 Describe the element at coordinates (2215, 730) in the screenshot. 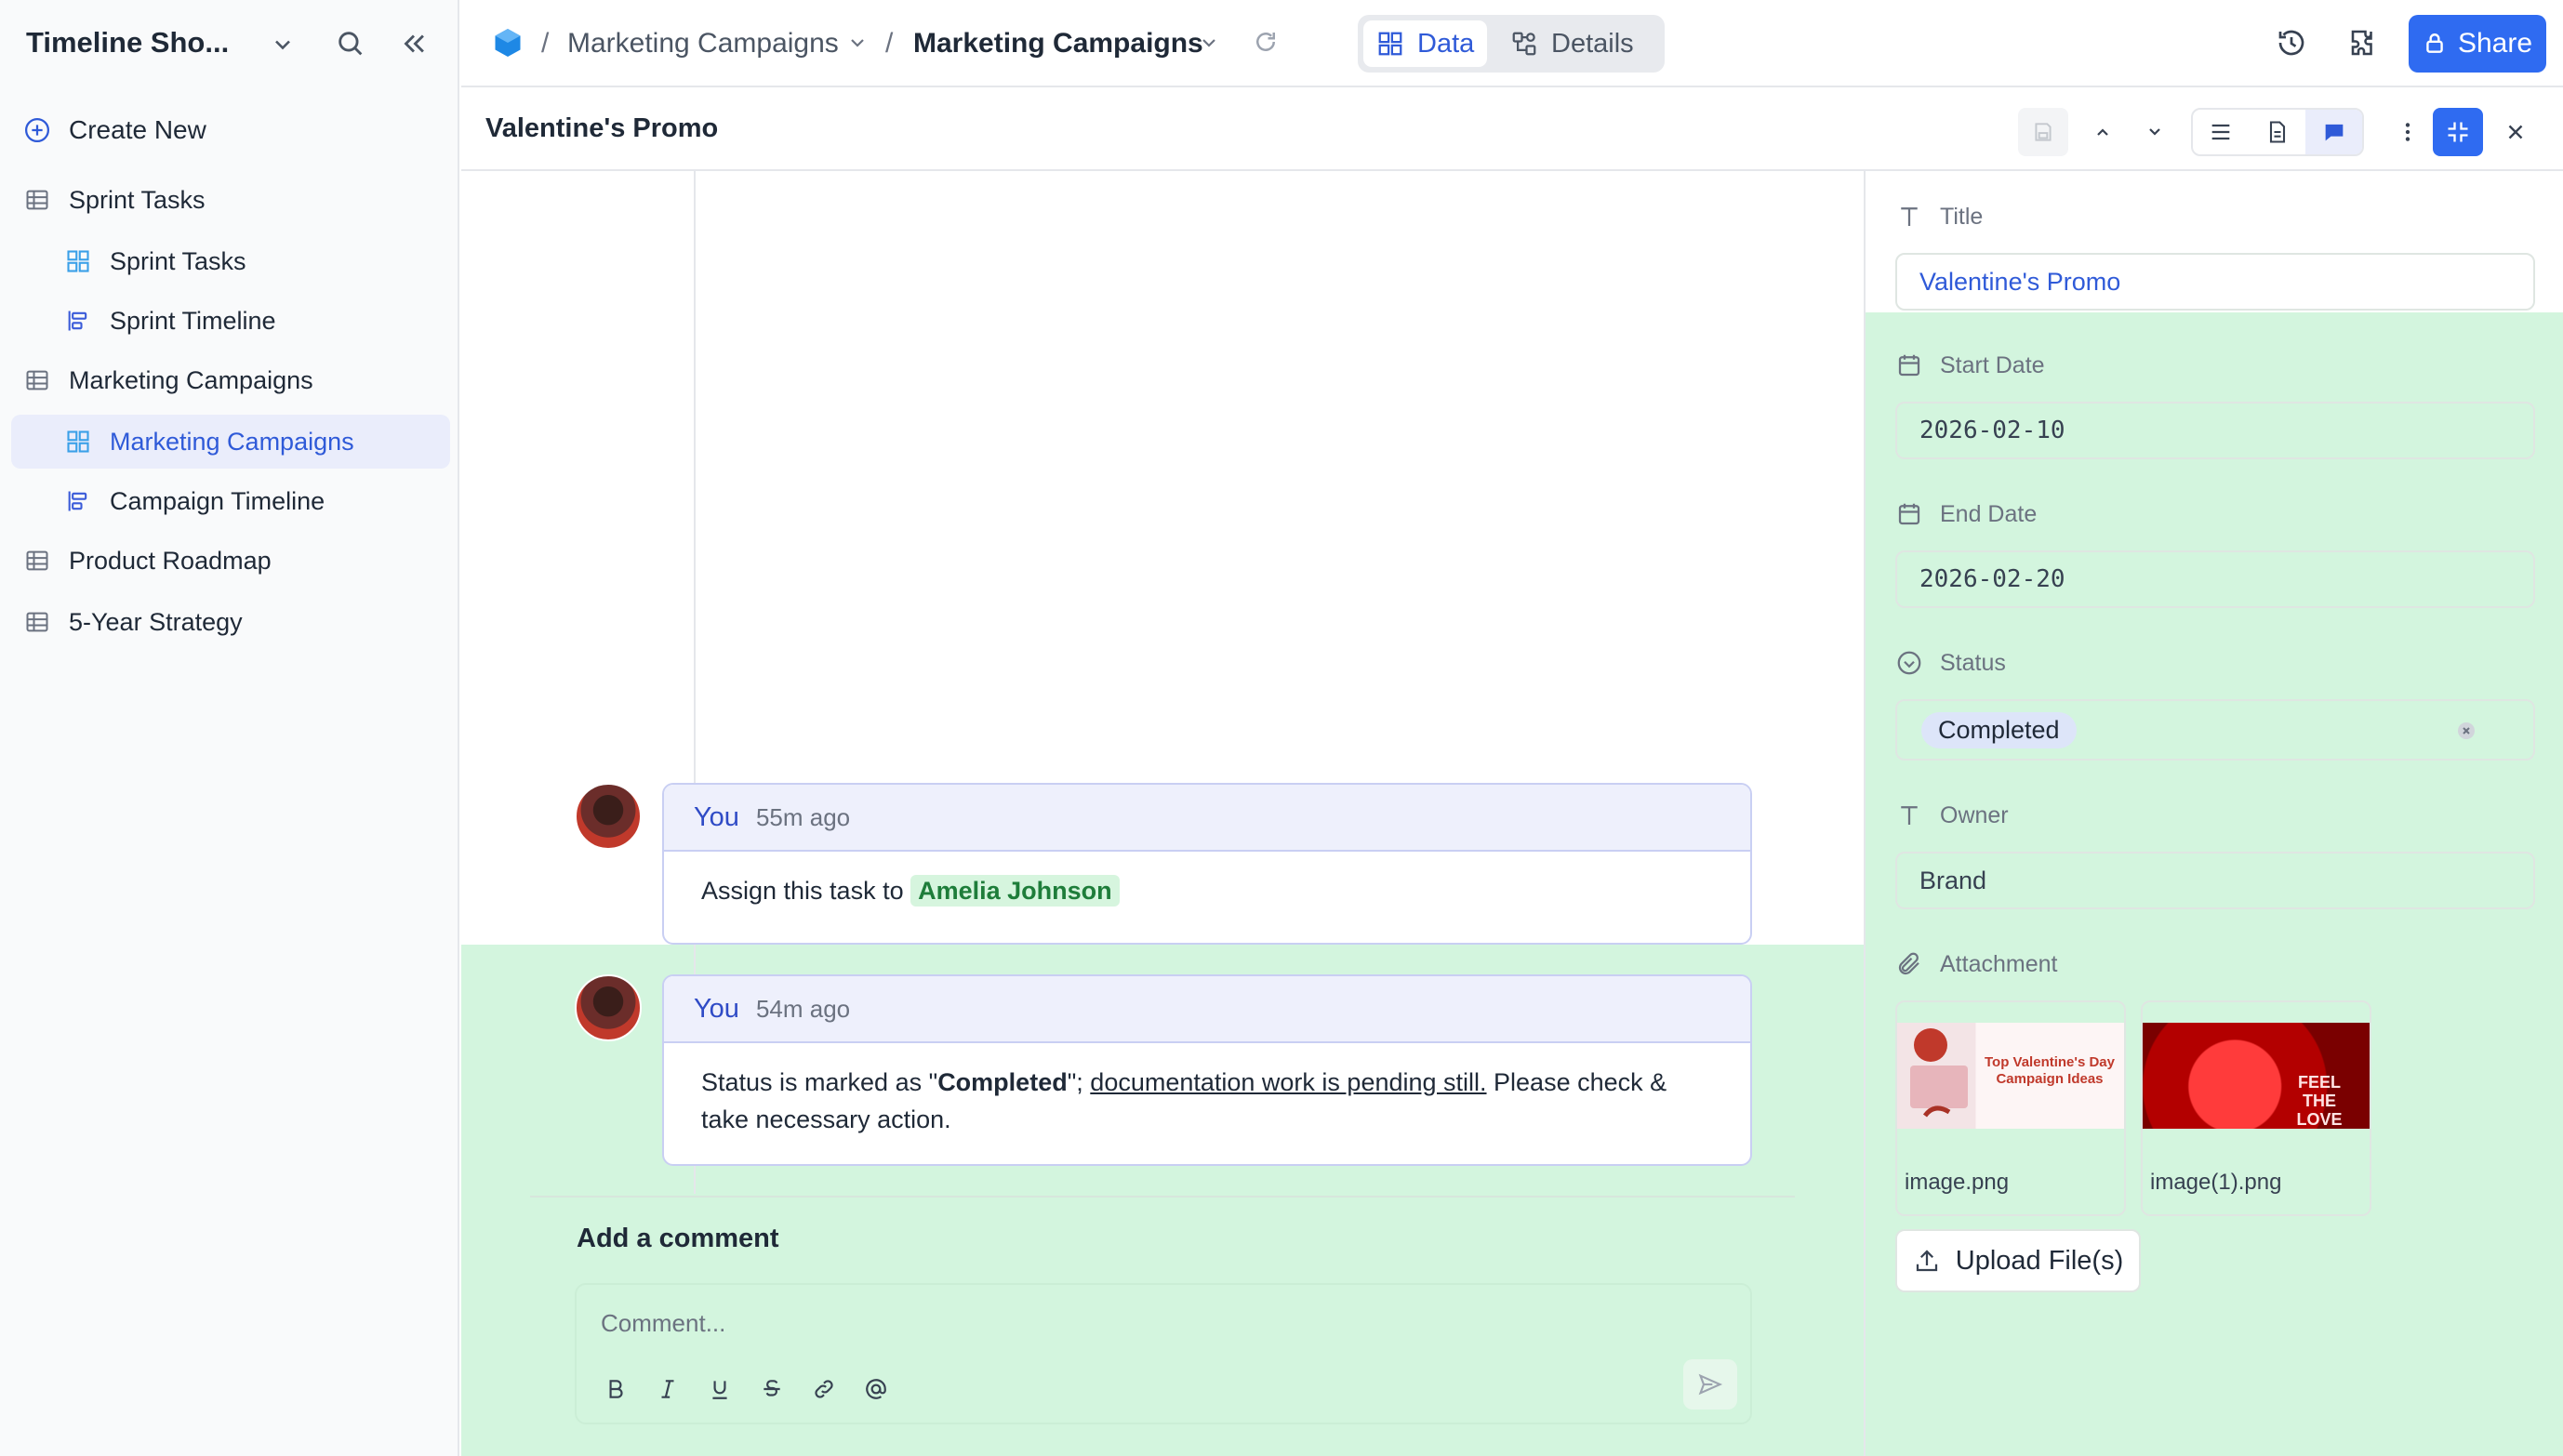

I see `status-field: Completed` at that location.